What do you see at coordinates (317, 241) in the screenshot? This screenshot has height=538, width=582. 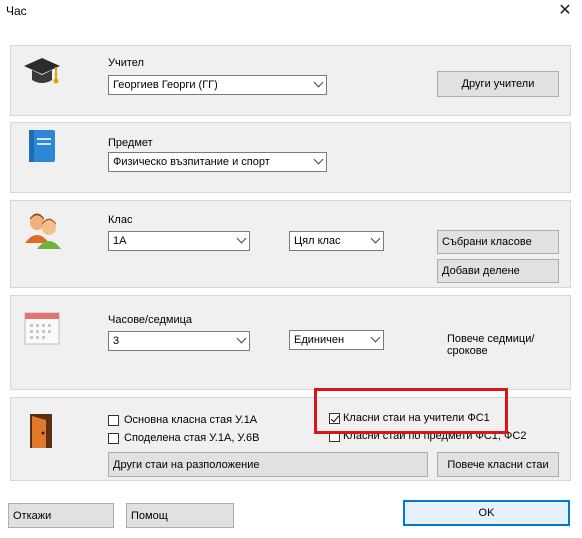 I see `class-scope-value: Цял клас` at bounding box center [317, 241].